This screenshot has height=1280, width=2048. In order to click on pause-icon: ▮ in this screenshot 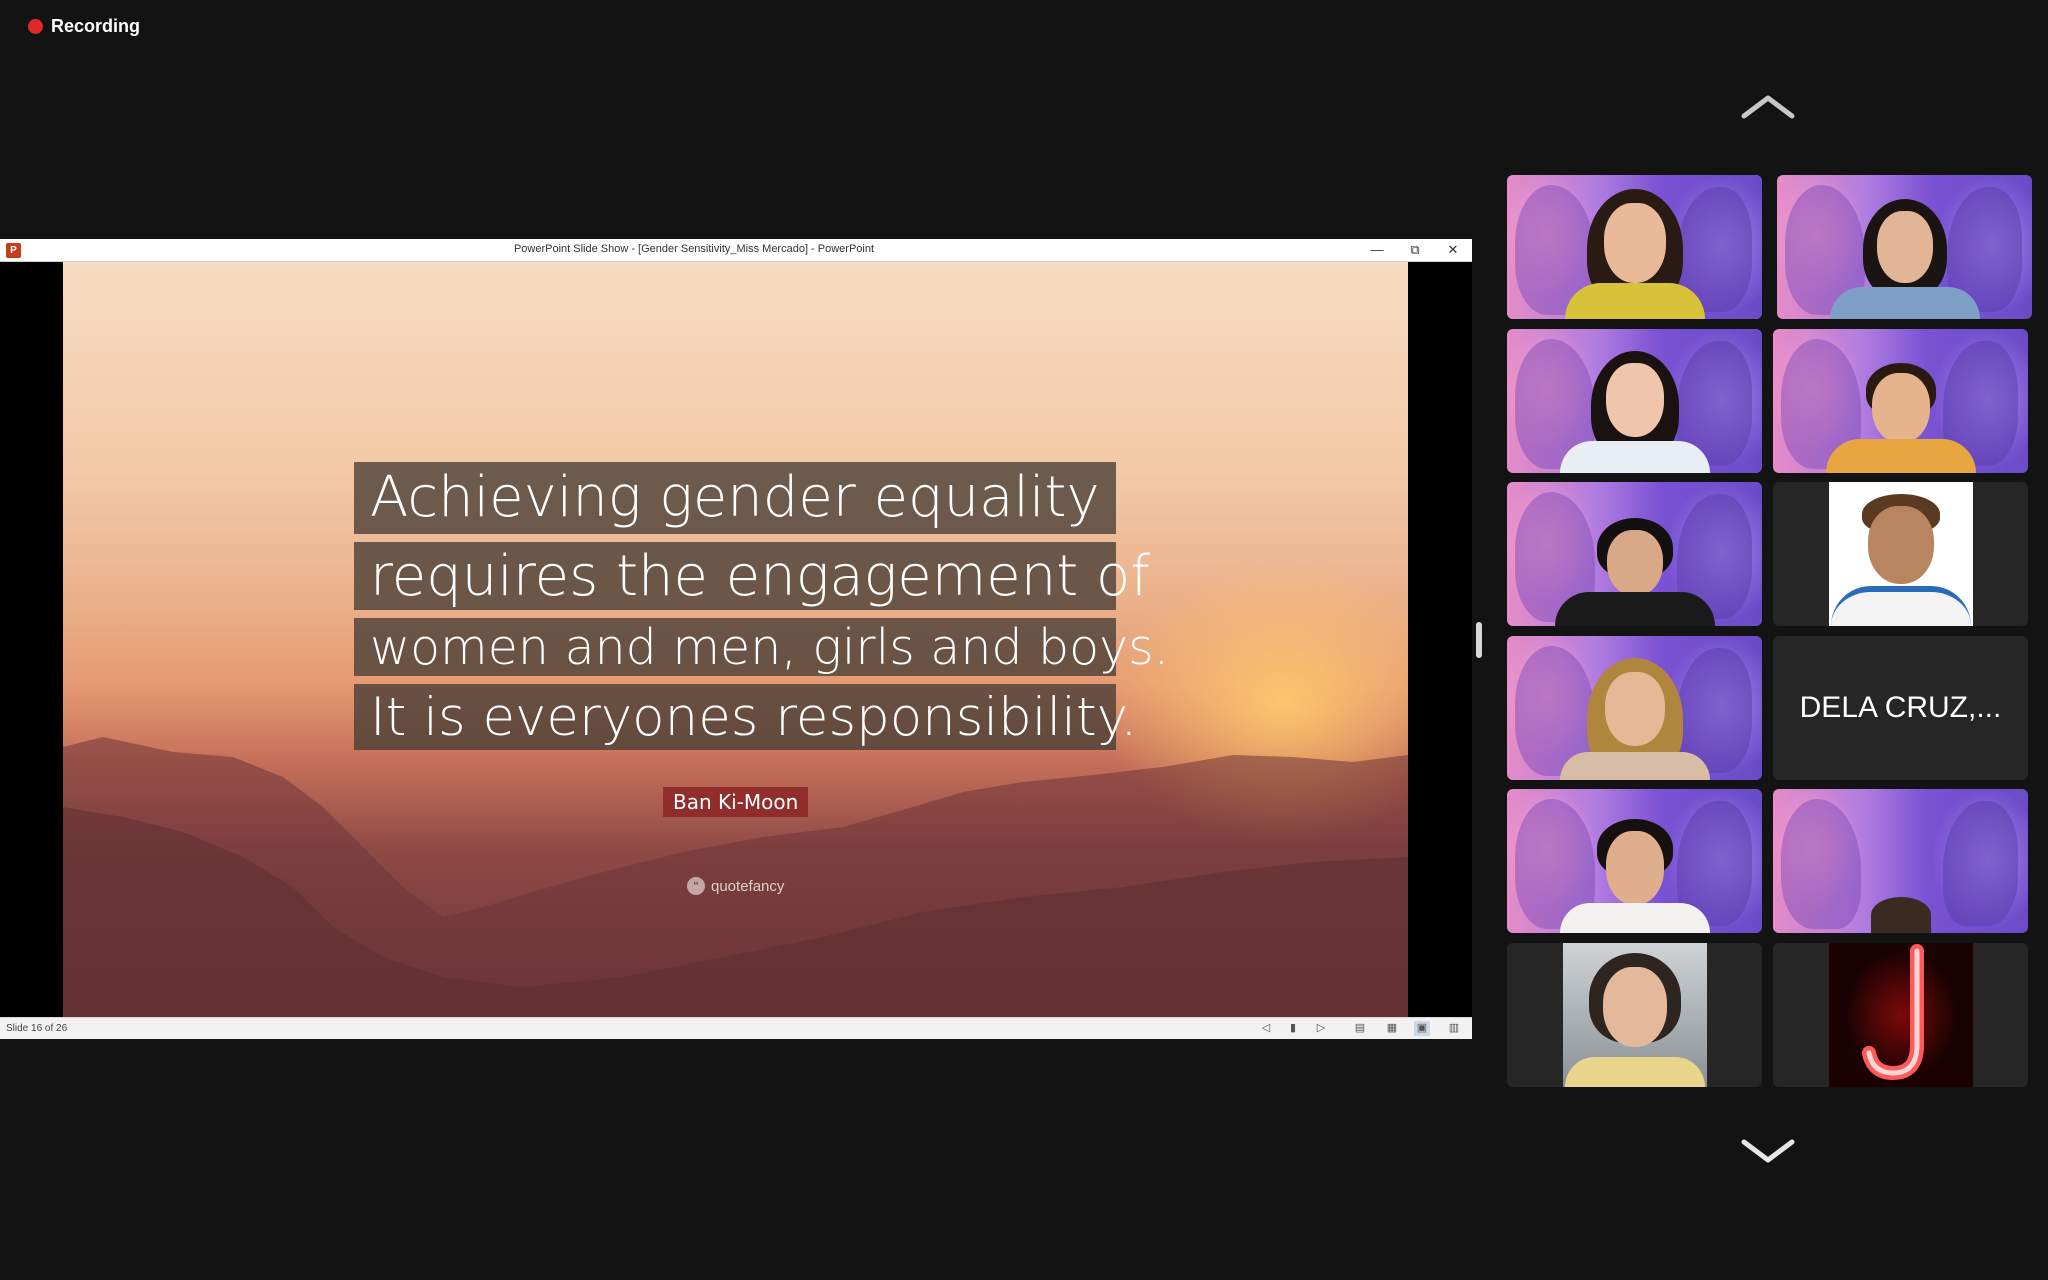, I will do `click(1293, 1028)`.